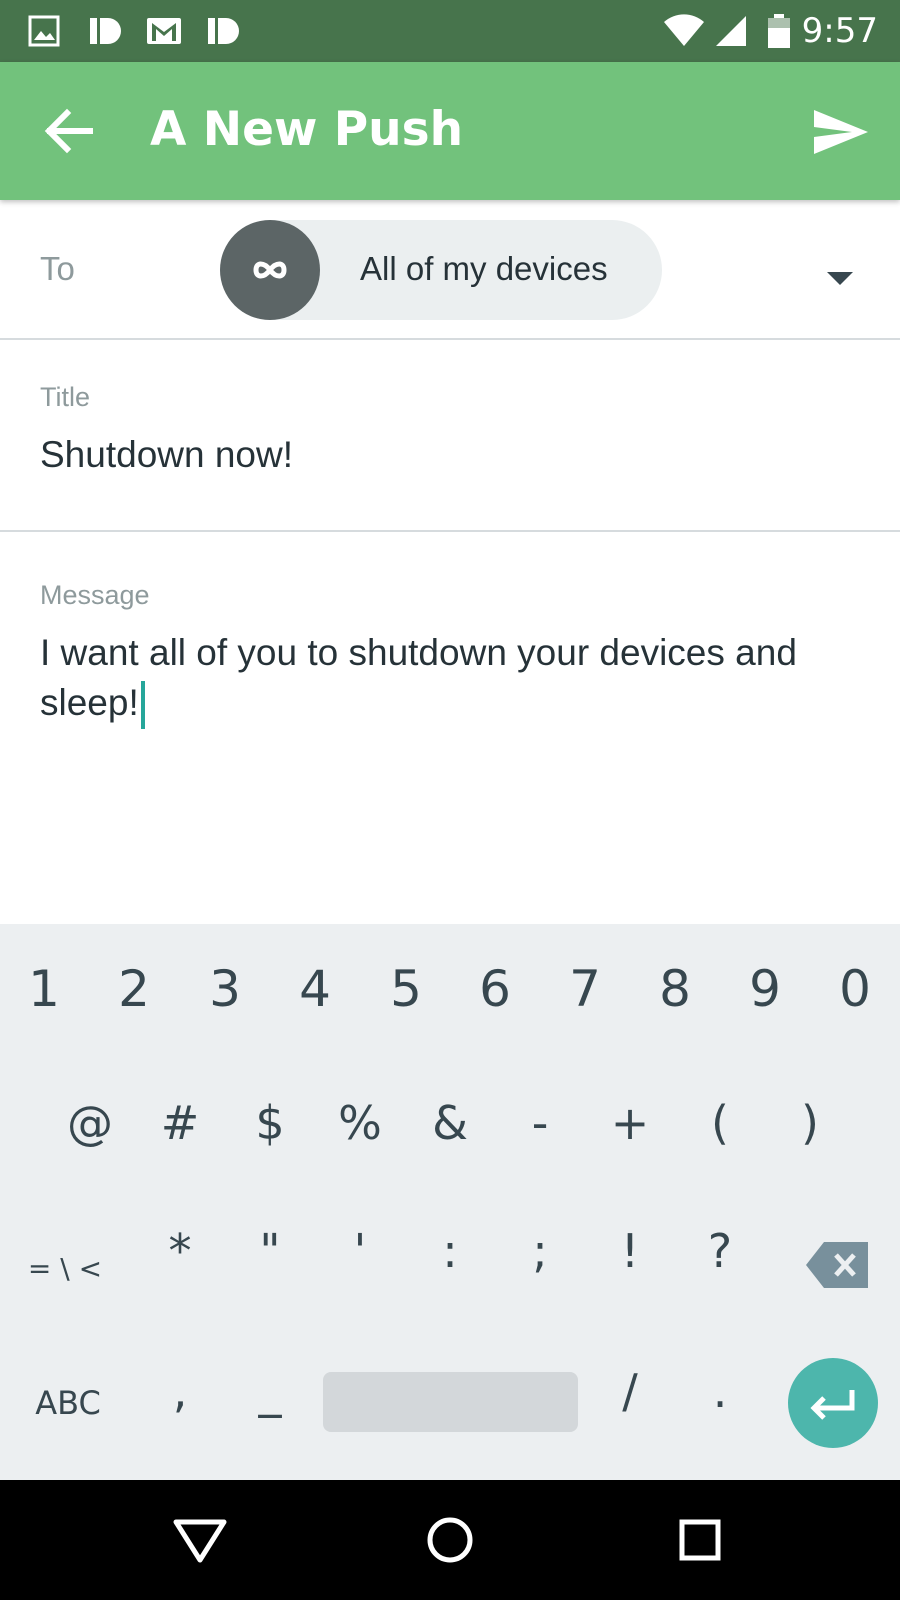 Image resolution: width=900 pixels, height=1600 pixels. I want to click on app-bar: A New Push, so click(450, 131).